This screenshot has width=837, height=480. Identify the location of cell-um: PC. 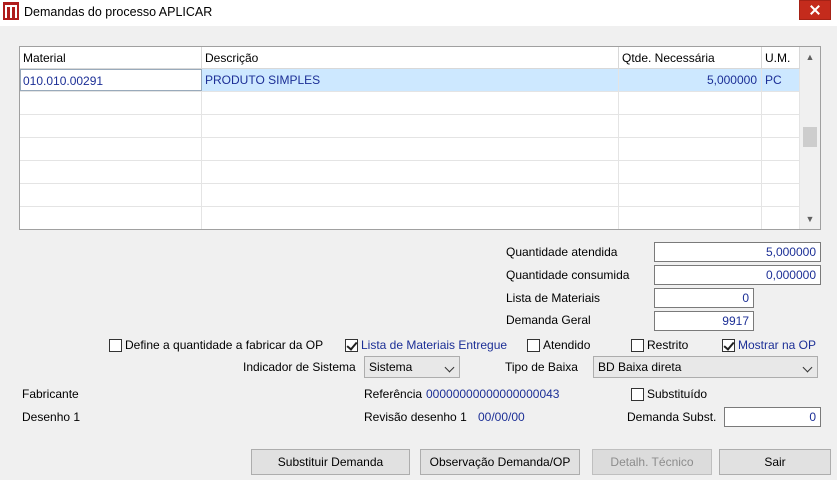
(781, 80).